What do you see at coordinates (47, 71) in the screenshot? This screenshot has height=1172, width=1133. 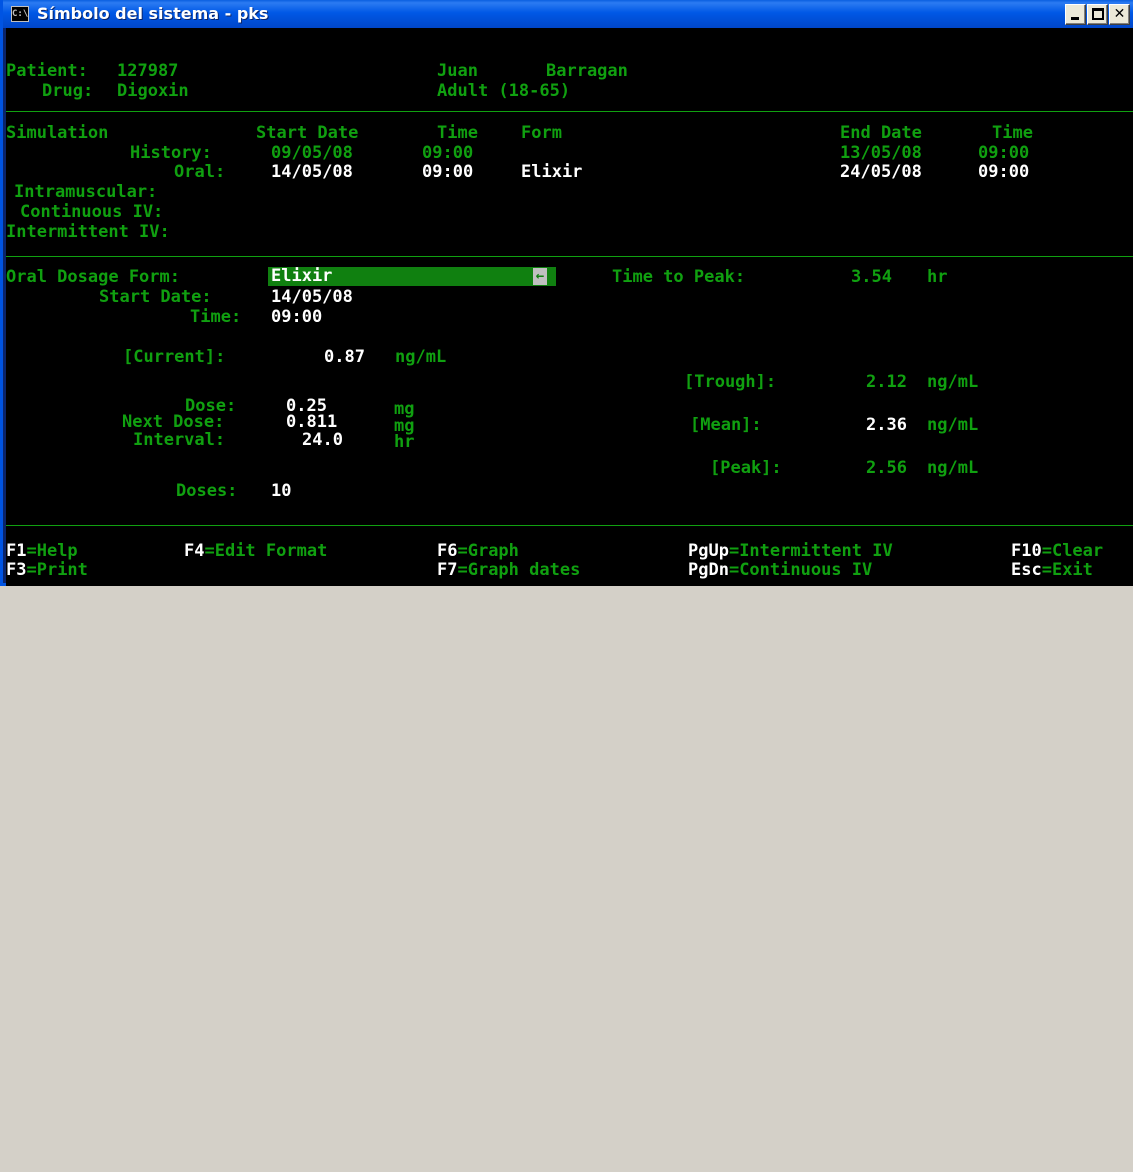 I see `patient-label: Patient:` at bounding box center [47, 71].